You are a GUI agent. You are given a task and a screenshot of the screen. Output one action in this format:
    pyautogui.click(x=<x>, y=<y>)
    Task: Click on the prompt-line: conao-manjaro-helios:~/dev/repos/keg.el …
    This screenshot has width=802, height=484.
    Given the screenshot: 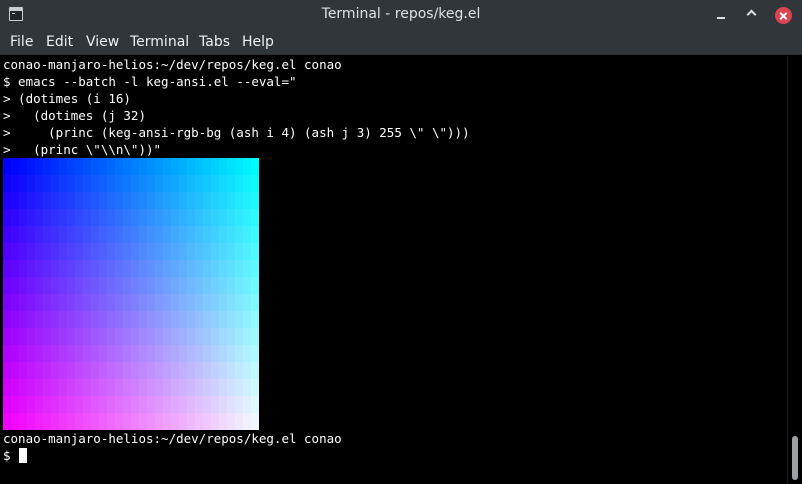 What is the action you would take?
    pyautogui.click(x=172, y=64)
    